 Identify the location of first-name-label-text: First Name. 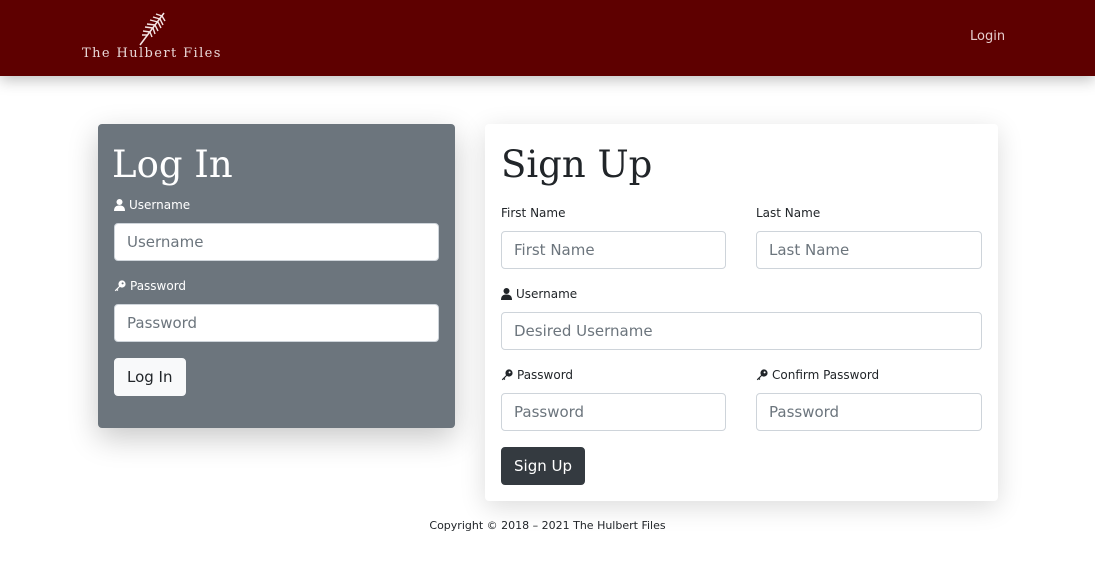
(533, 213).